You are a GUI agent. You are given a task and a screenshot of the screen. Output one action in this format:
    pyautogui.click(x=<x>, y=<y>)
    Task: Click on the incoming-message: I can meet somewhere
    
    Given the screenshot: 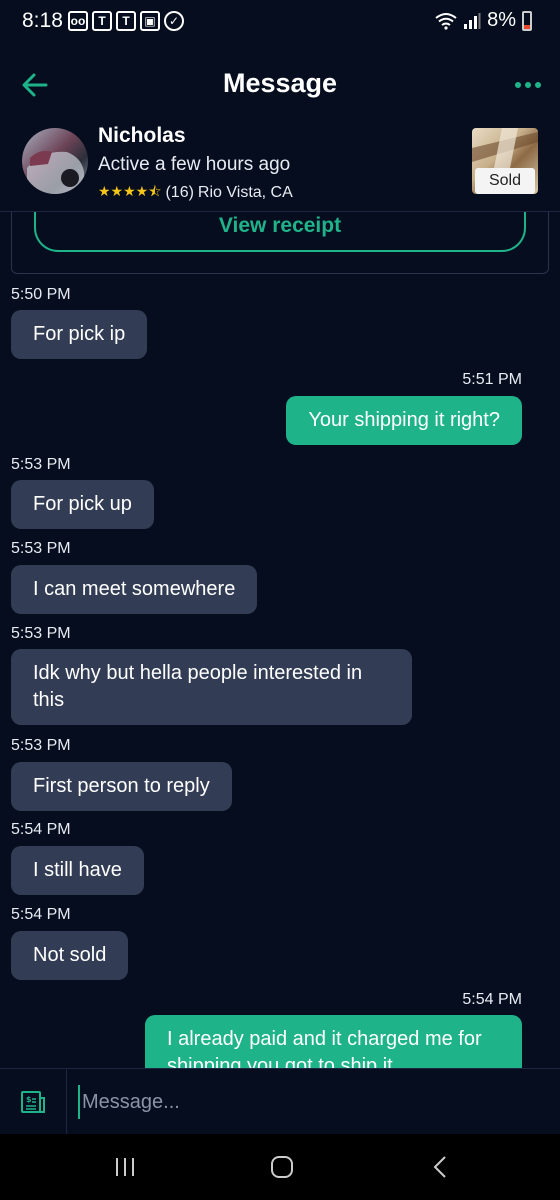 What is the action you would take?
    pyautogui.click(x=134, y=589)
    